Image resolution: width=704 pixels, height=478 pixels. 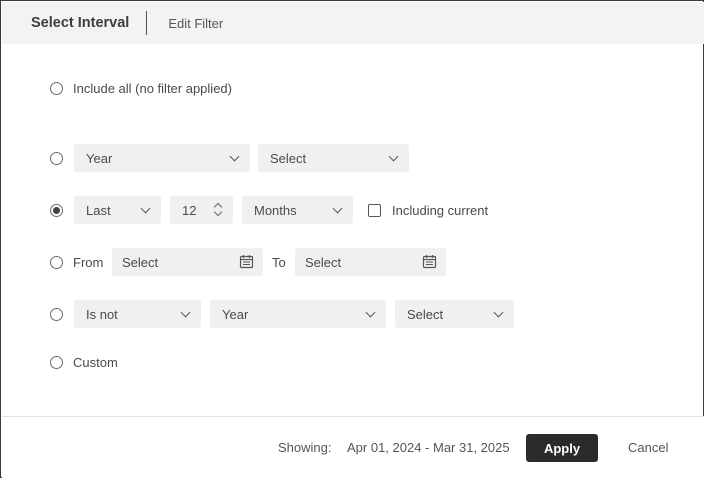 What do you see at coordinates (323, 262) in the screenshot?
I see `to-date-value: Select` at bounding box center [323, 262].